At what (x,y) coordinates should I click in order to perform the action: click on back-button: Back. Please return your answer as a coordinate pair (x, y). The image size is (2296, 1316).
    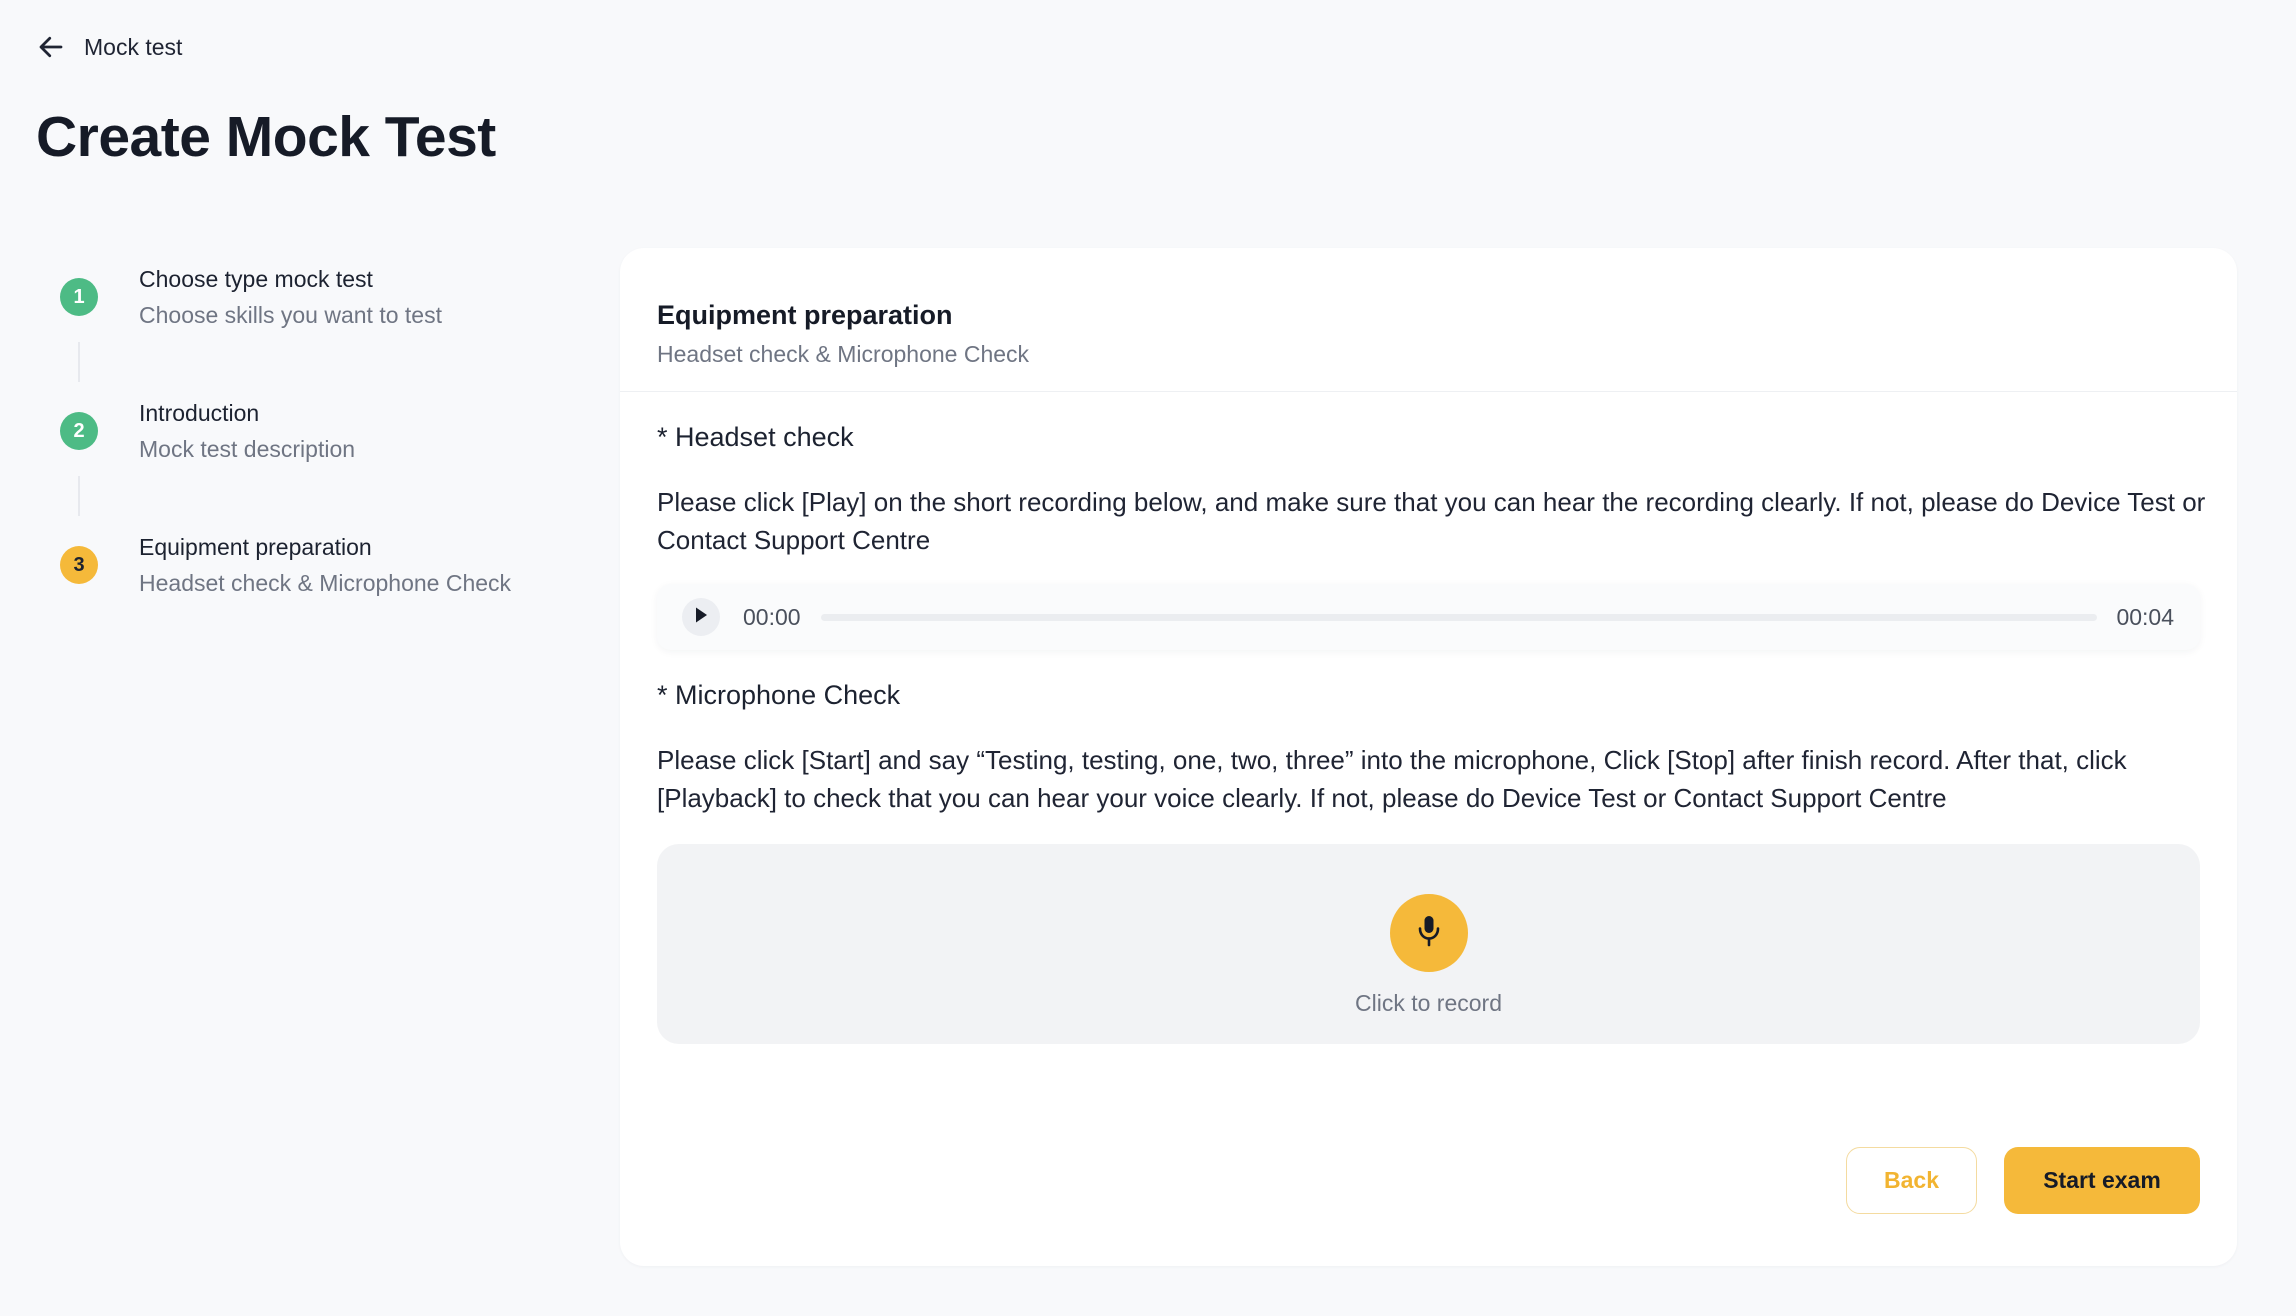
    Looking at the image, I should click on (1911, 1180).